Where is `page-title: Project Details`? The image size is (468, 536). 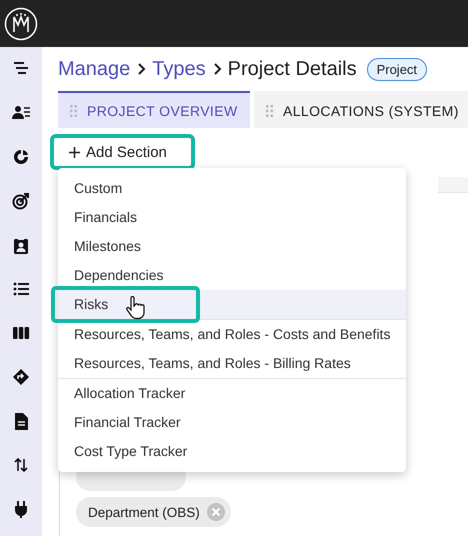 page-title: Project Details is located at coordinates (292, 69).